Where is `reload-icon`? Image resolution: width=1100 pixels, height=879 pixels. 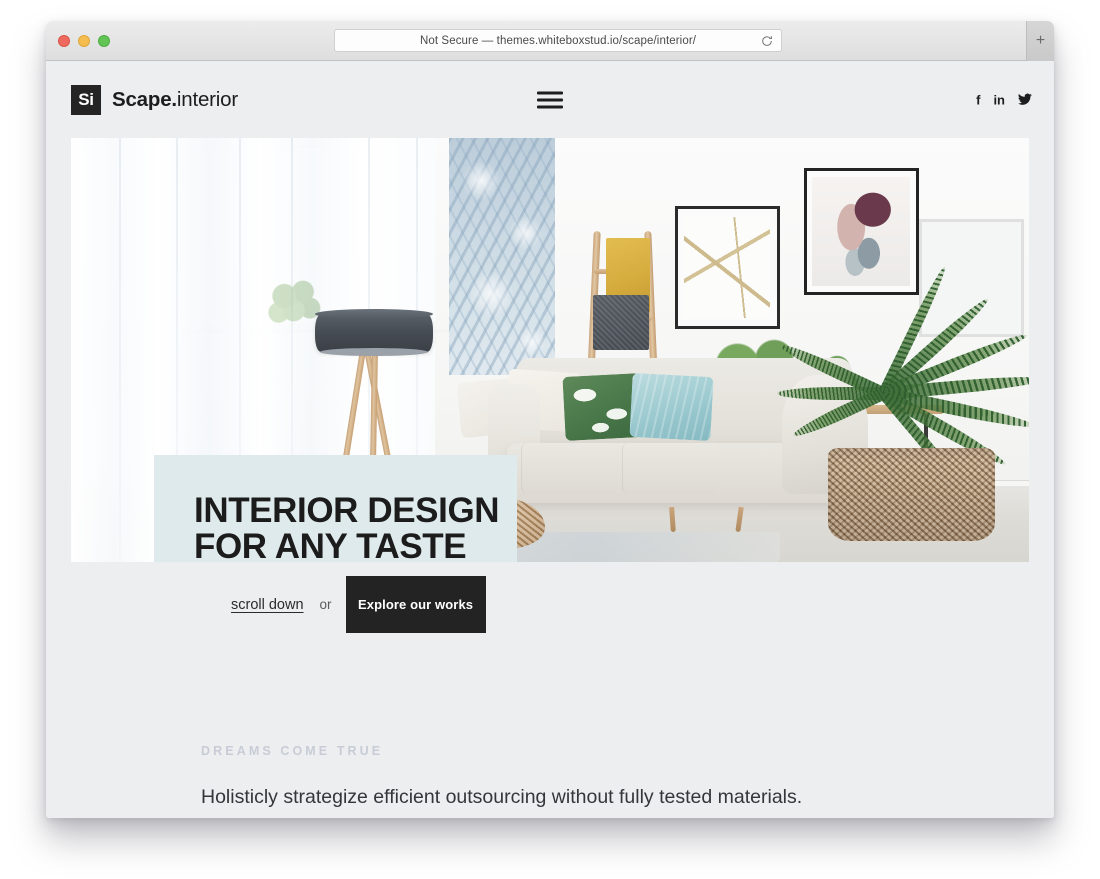 reload-icon is located at coordinates (767, 41).